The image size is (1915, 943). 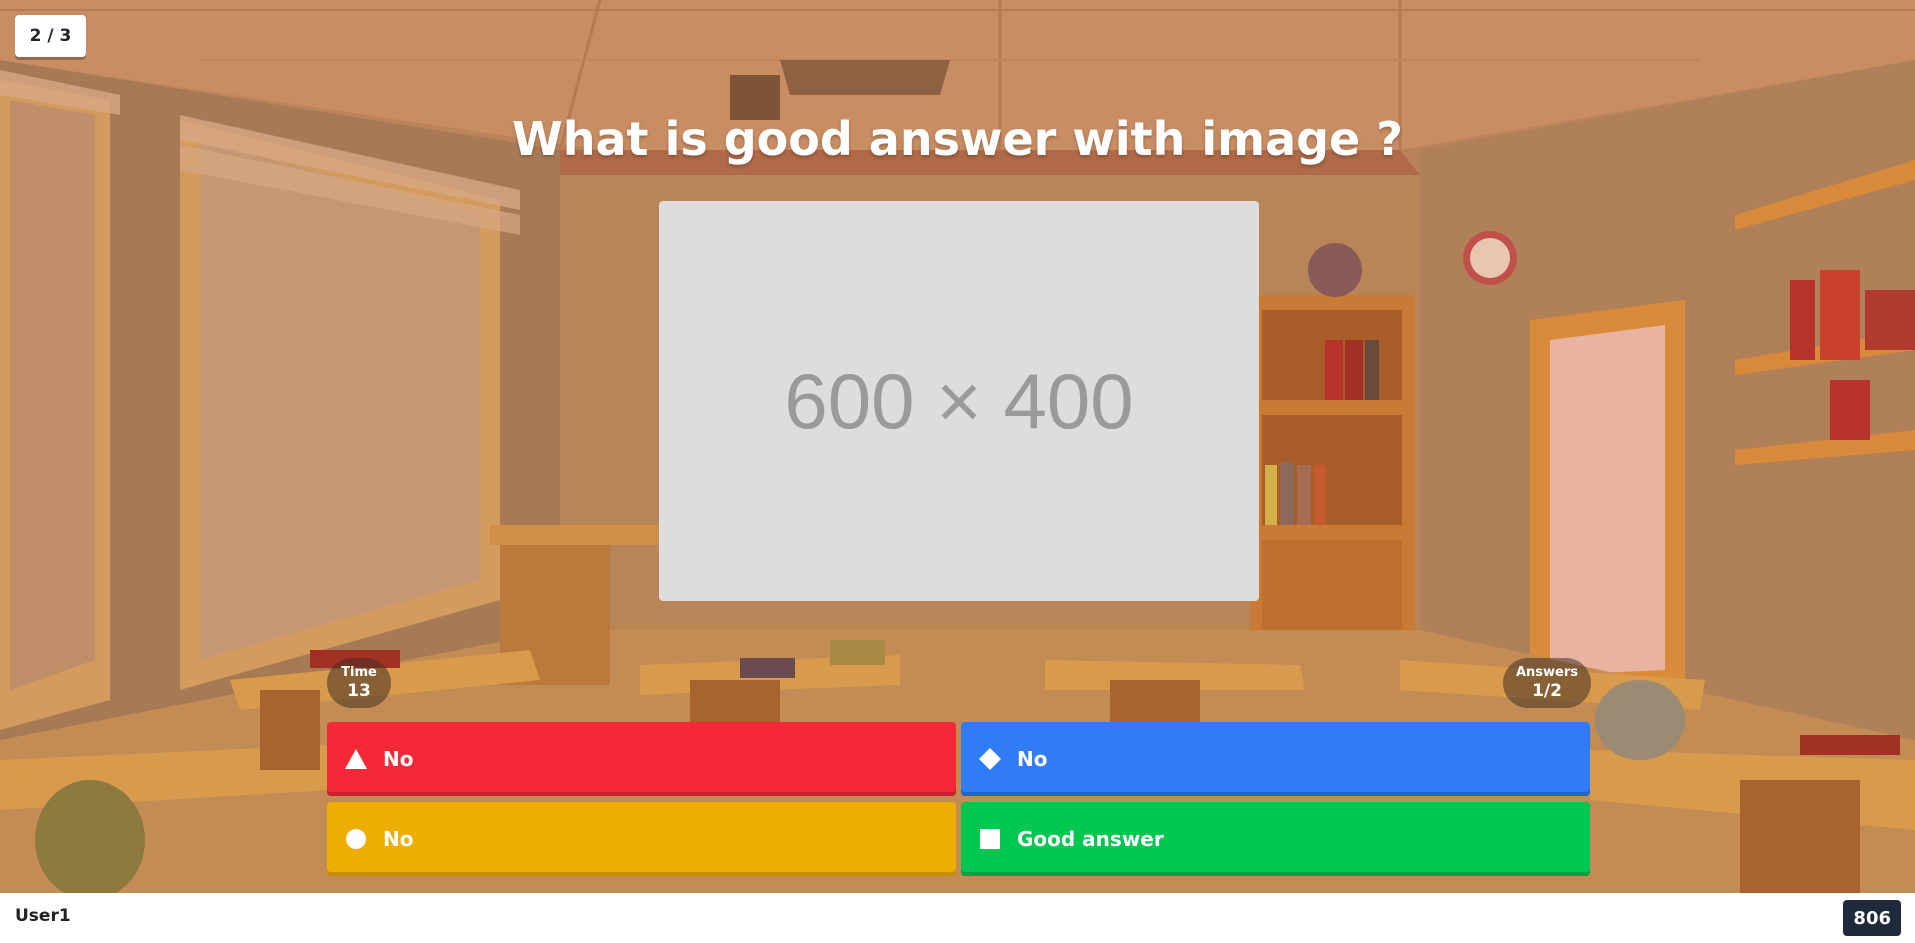 I want to click on timer-badge: Time 13, so click(x=359, y=683).